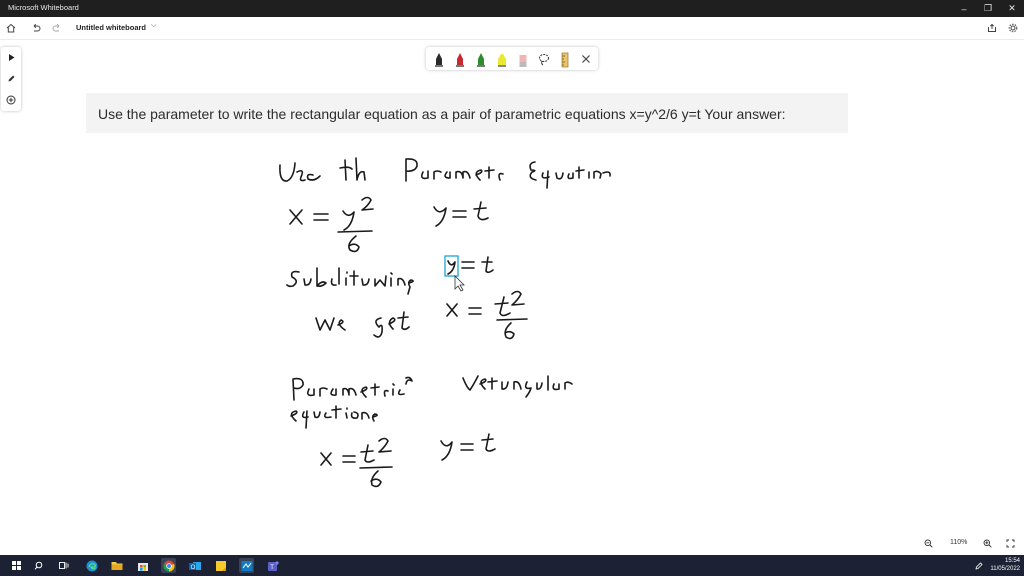  Describe the element at coordinates (246, 565) in the screenshot. I see `whiteboard-icon` at that location.